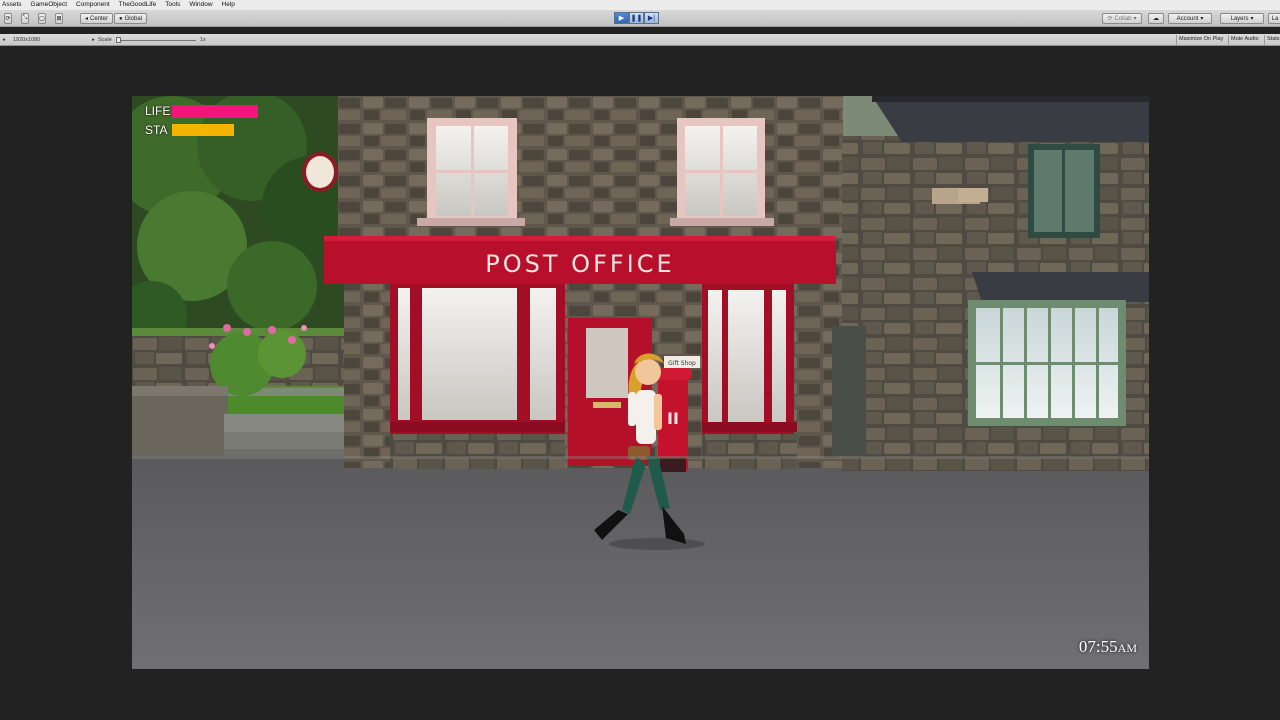  I want to click on pause-icon: ❚❚, so click(636, 18).